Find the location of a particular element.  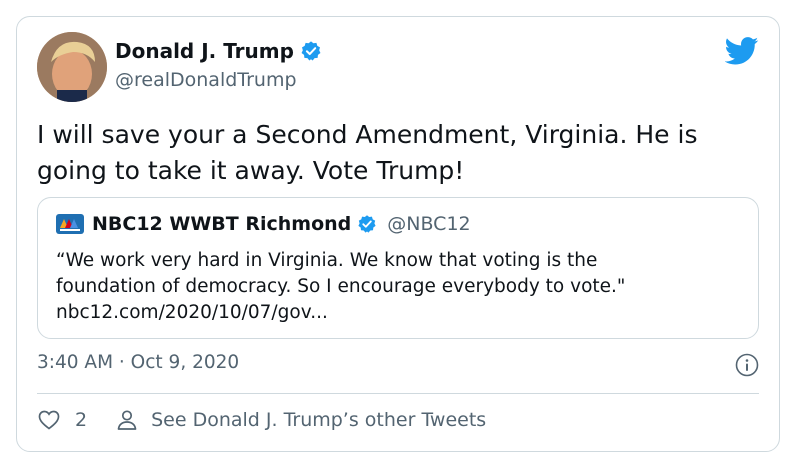

avatar-image is located at coordinates (72, 67).